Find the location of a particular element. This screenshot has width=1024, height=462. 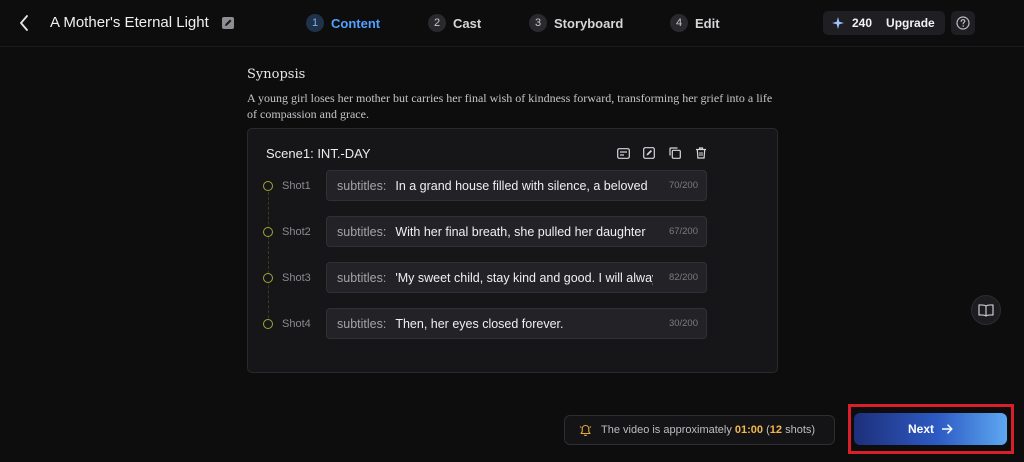

character-count: 82/200 is located at coordinates (683, 277).